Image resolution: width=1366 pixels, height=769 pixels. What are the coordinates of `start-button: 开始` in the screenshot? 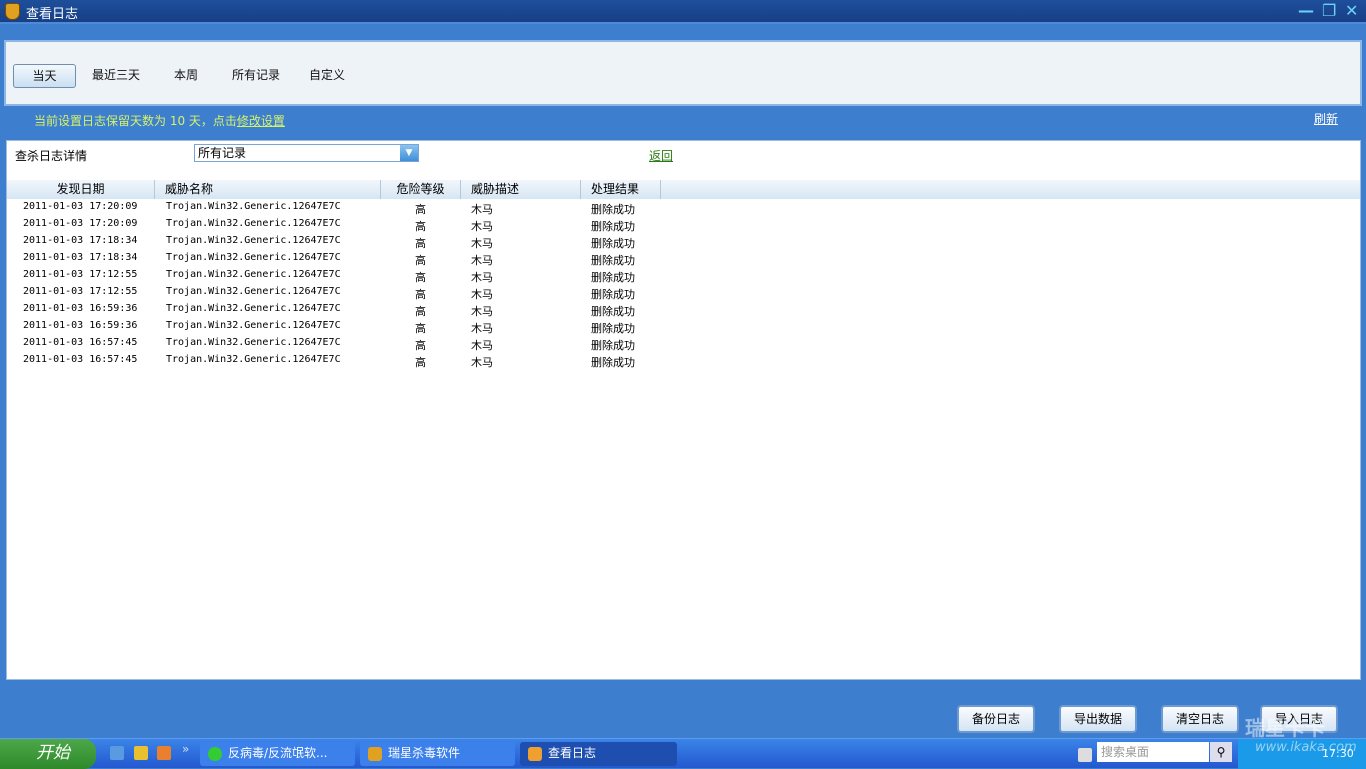 It's located at (48, 754).